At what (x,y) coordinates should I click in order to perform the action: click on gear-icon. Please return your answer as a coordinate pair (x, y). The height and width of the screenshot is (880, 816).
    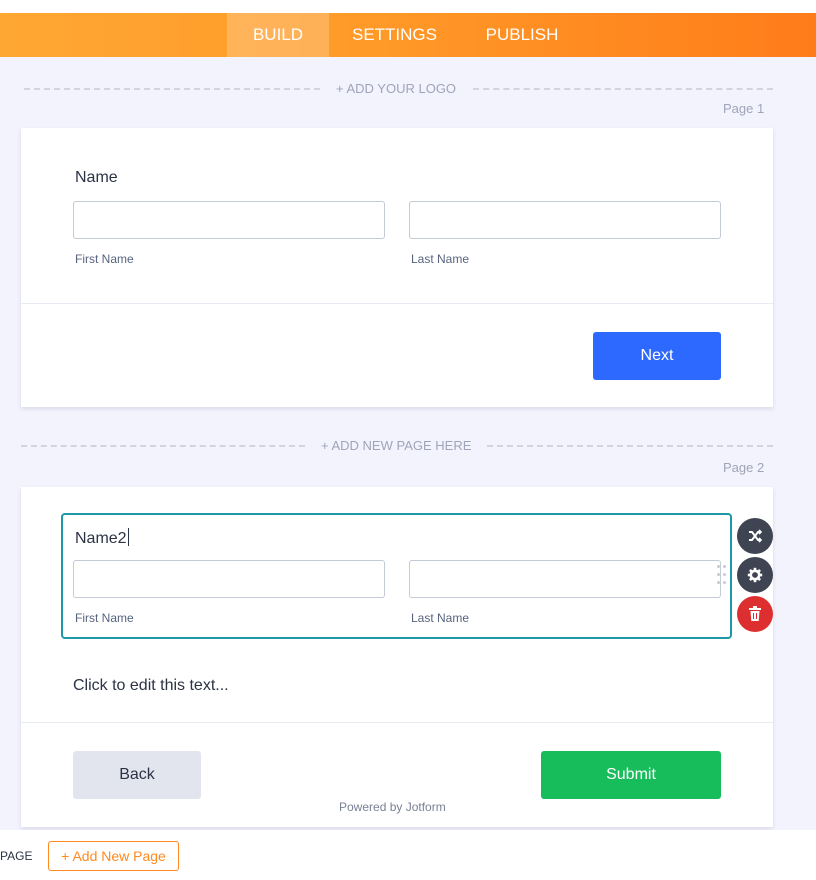
    Looking at the image, I should click on (755, 575).